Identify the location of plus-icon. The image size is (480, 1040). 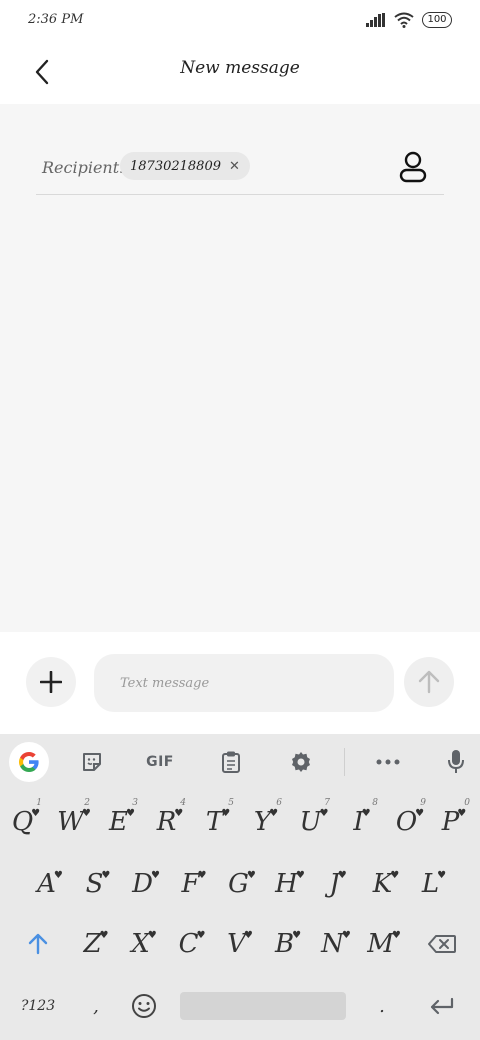
(51, 682).